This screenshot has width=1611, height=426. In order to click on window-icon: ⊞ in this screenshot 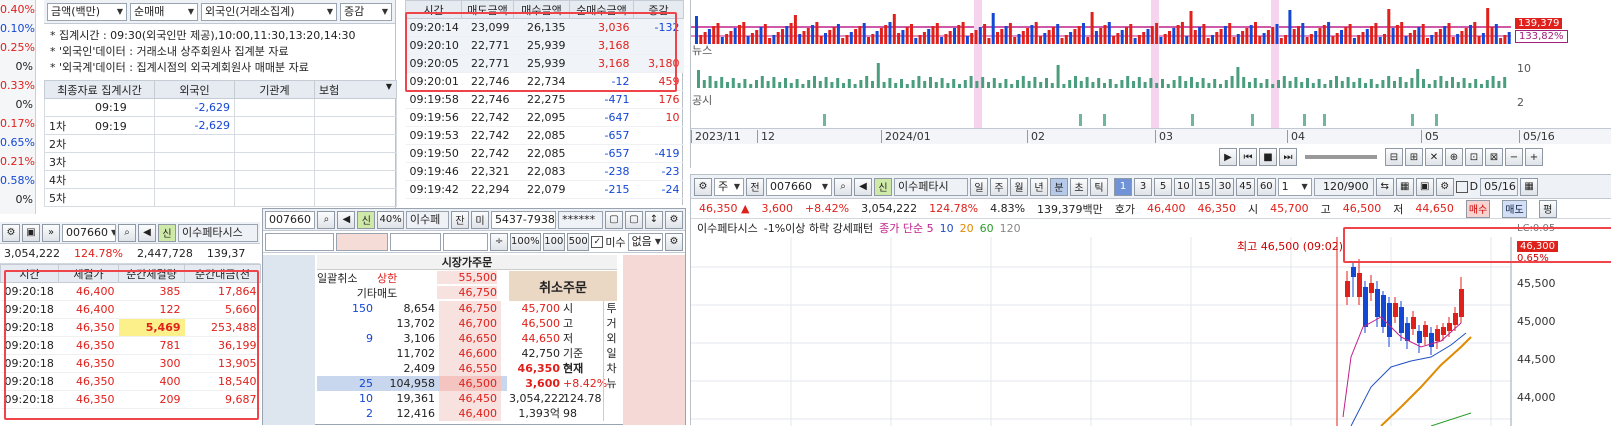, I will do `click(1414, 157)`.